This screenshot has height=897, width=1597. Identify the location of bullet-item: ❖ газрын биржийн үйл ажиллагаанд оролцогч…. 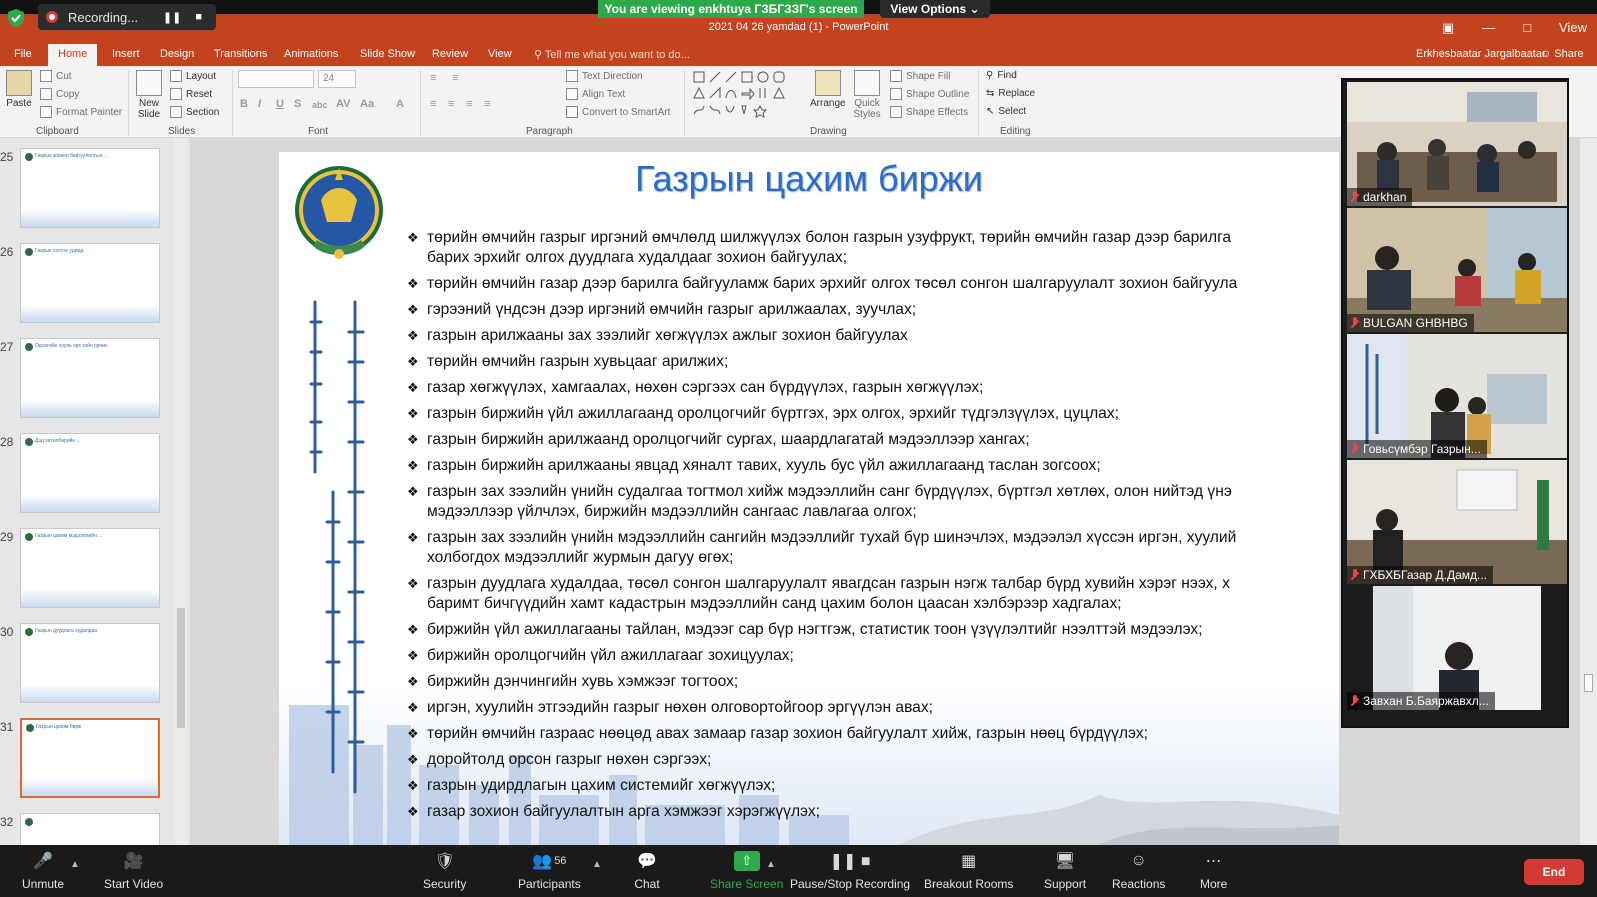
(873, 414).